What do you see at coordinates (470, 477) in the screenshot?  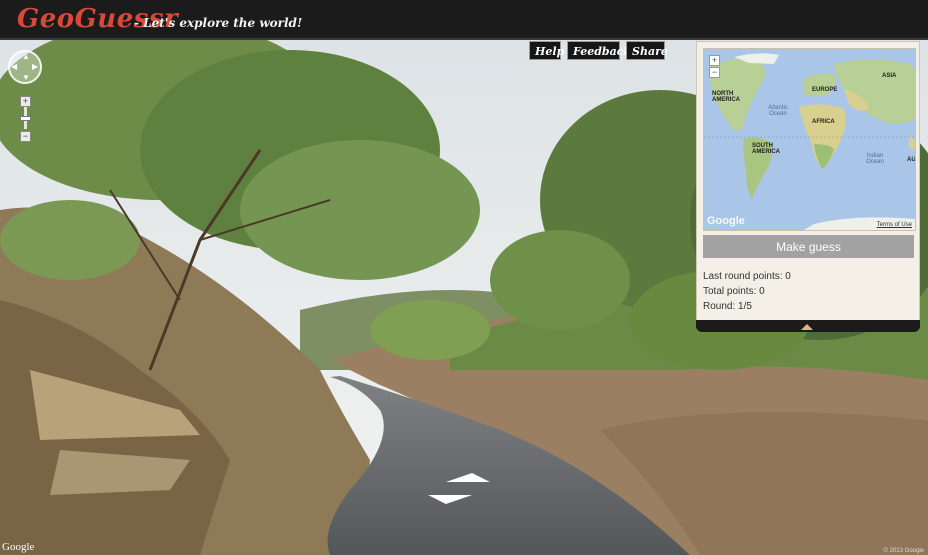 I see `move-forward-arrow` at bounding box center [470, 477].